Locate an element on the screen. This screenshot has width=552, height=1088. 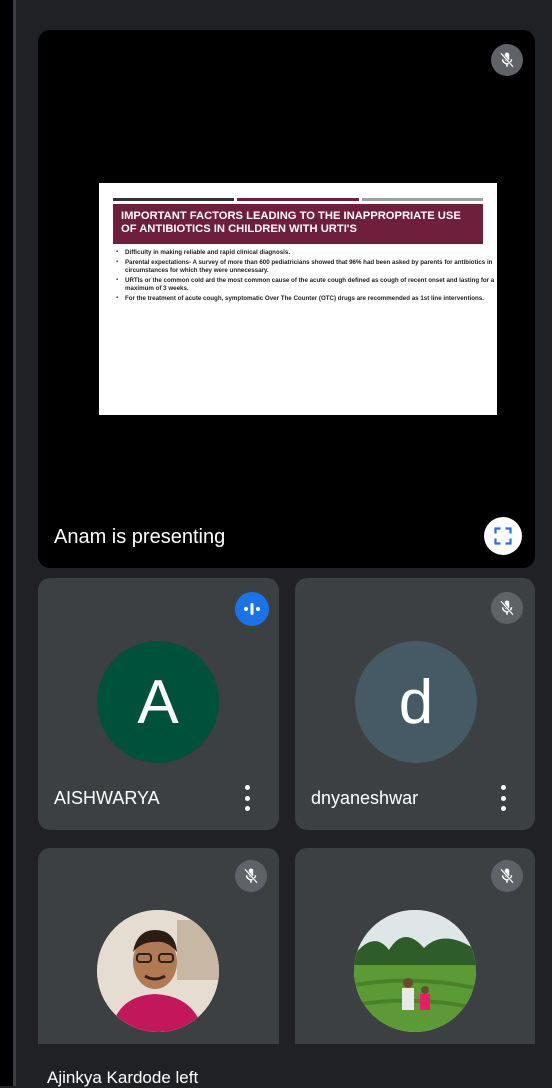
participant-tile-aishwarya: A AISHWARYA is located at coordinates (158, 704).